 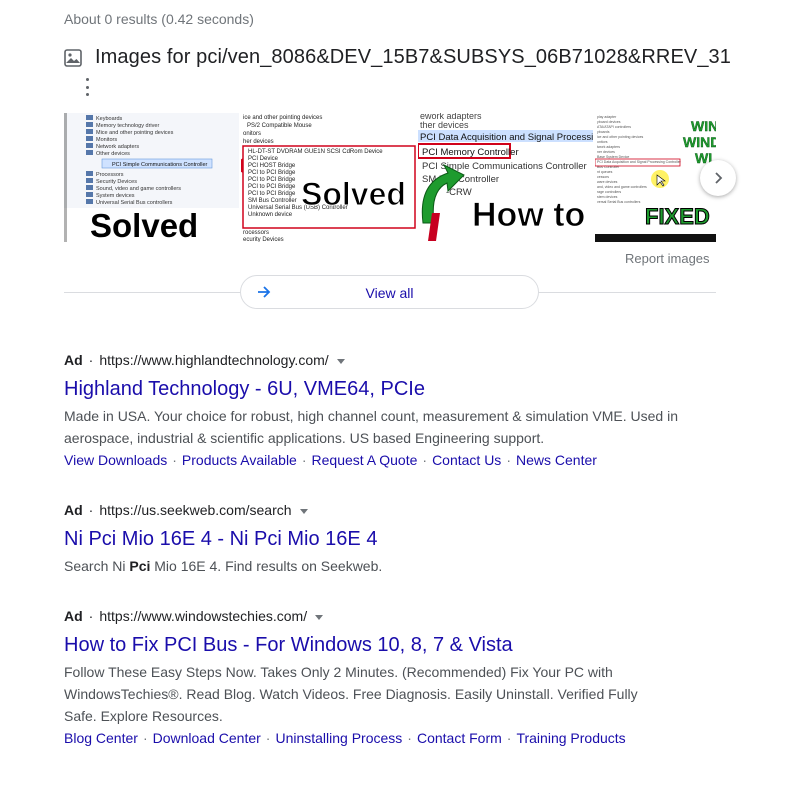 I want to click on svg-text: twork adapters, so click(x=608, y=147).